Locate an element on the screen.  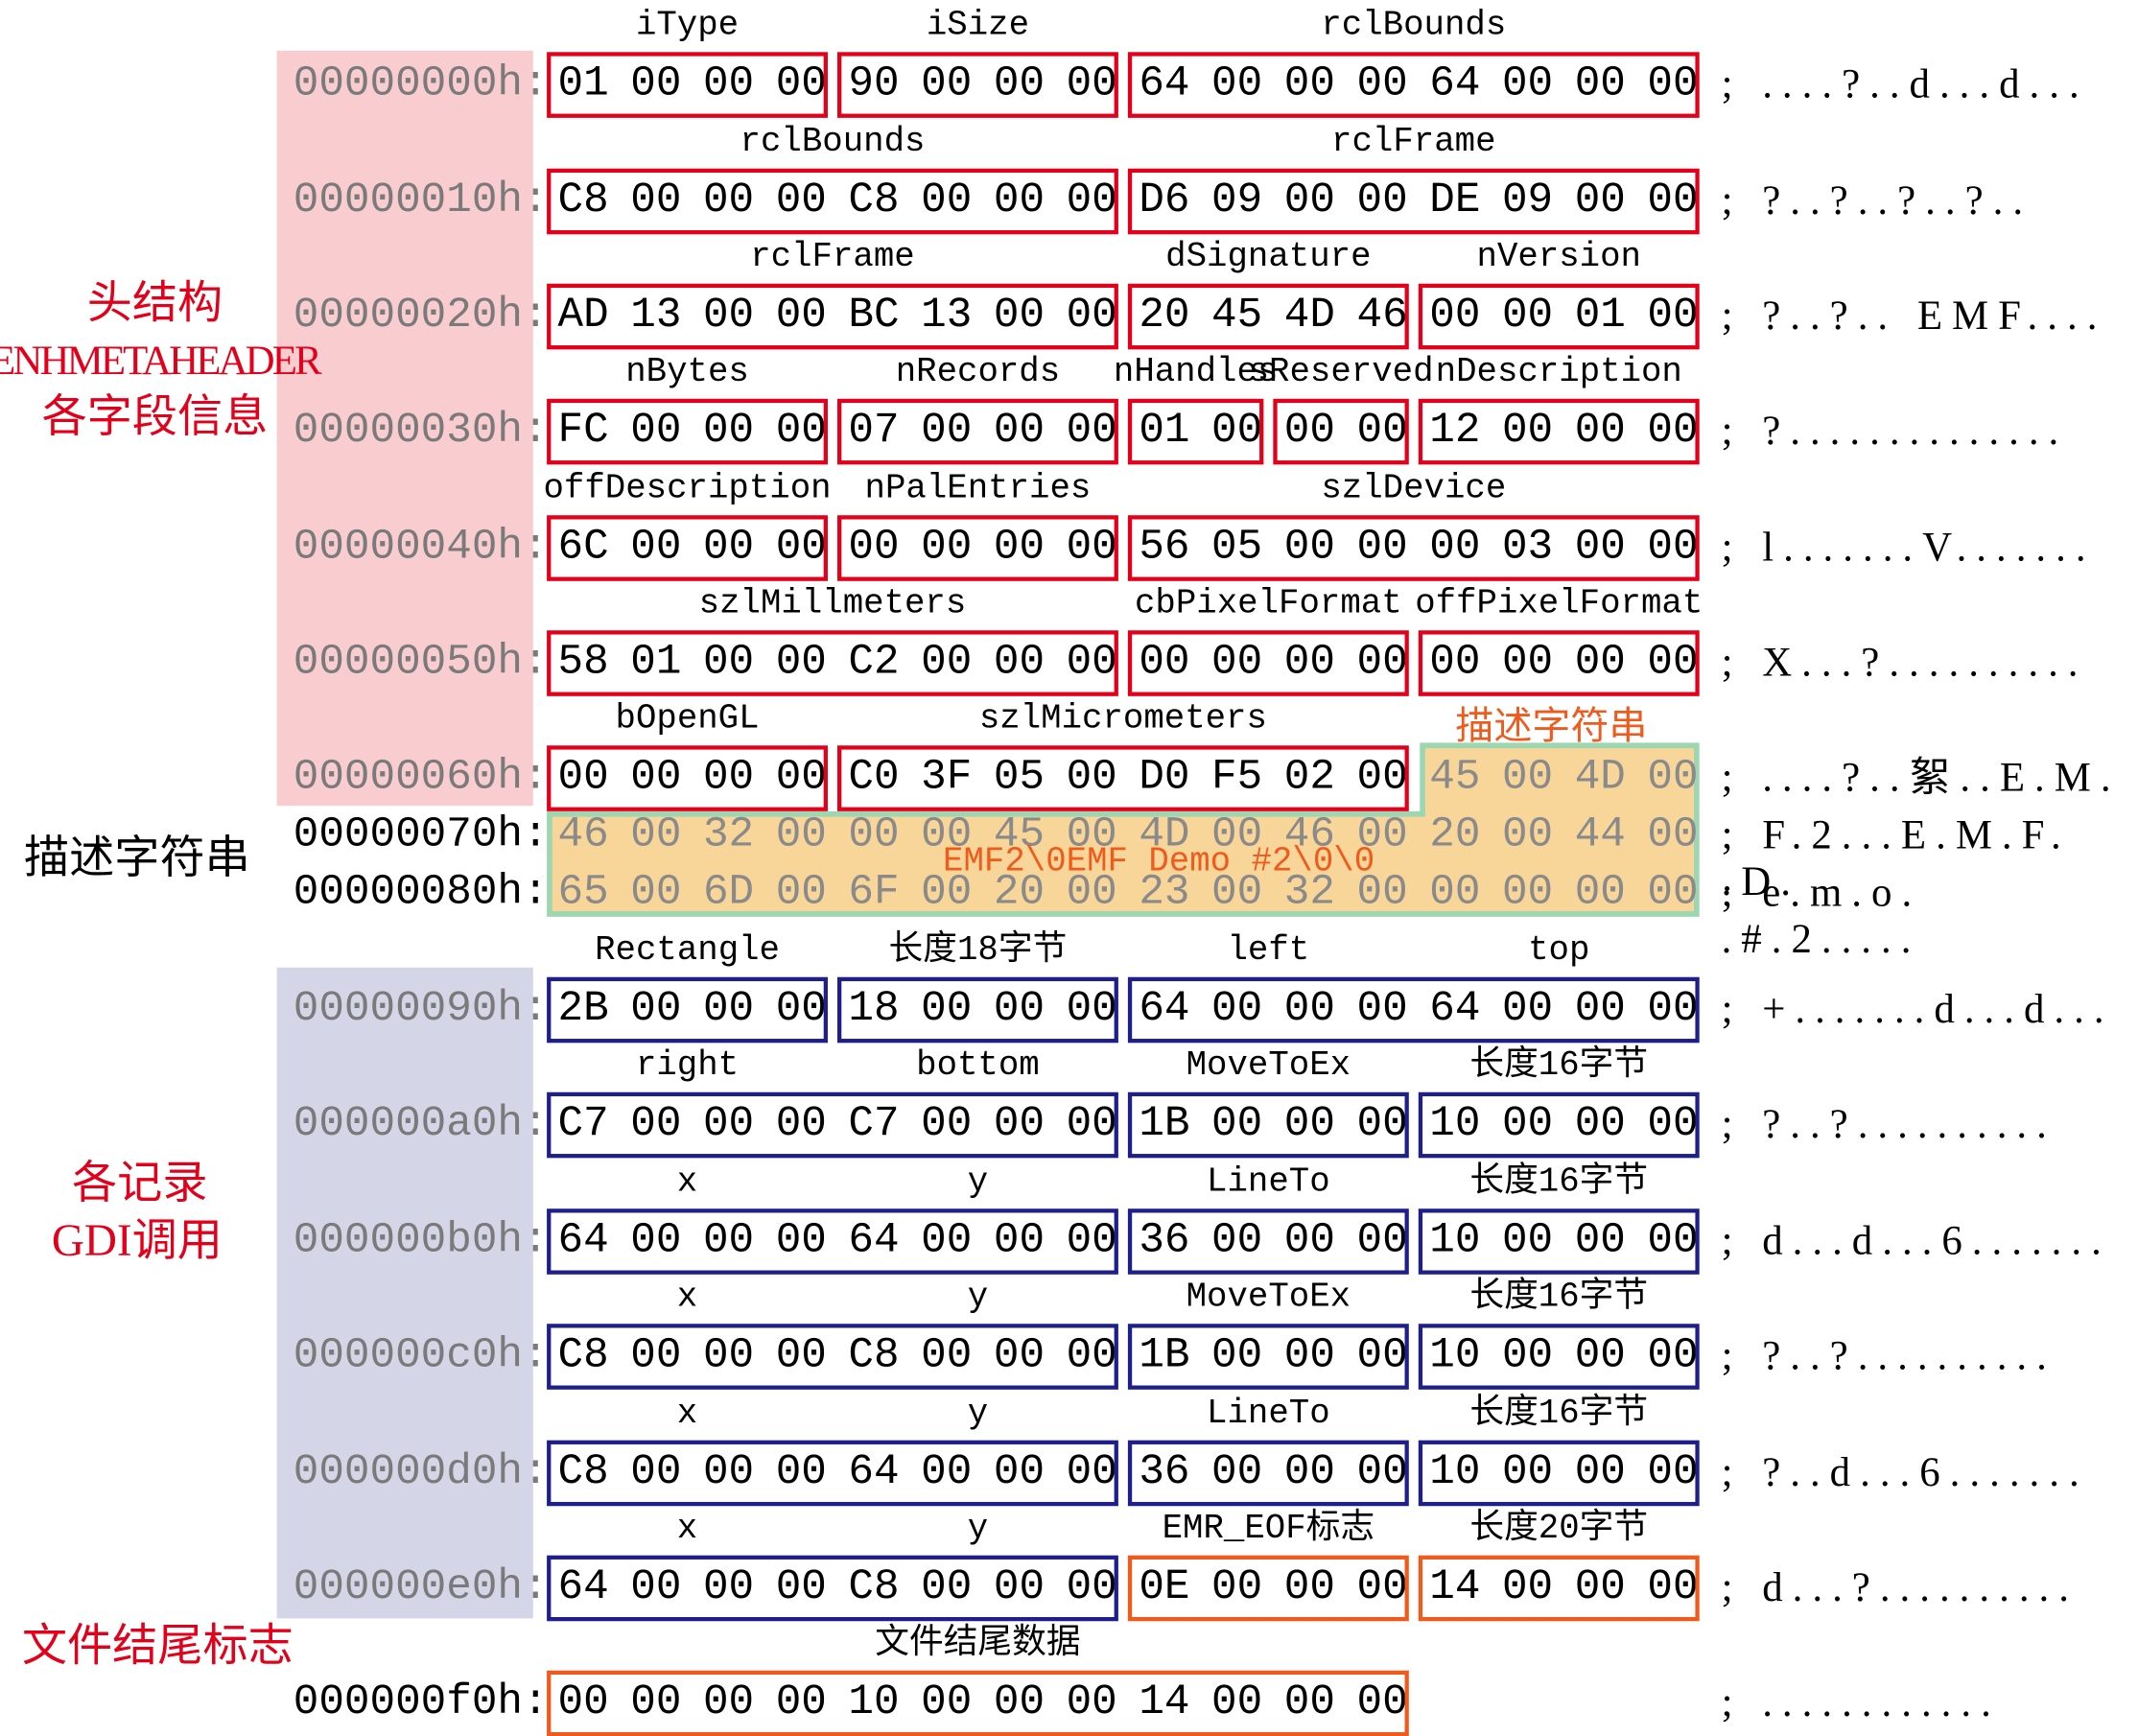
field-label: nVersion is located at coordinates (1559, 257).